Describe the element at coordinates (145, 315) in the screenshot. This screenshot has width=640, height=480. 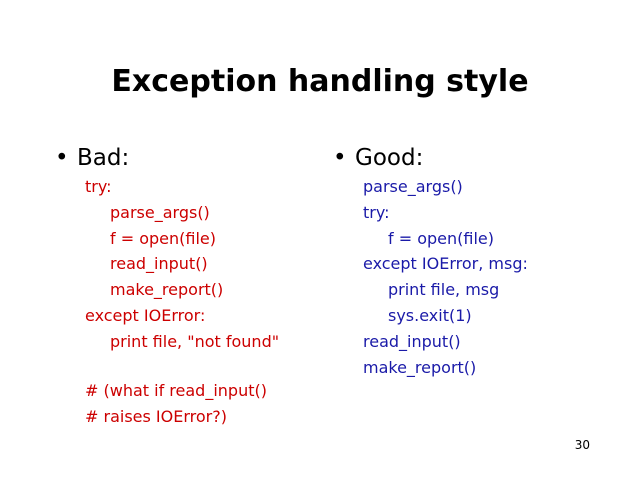
I see `bad-code-line: except IOError:` at that location.